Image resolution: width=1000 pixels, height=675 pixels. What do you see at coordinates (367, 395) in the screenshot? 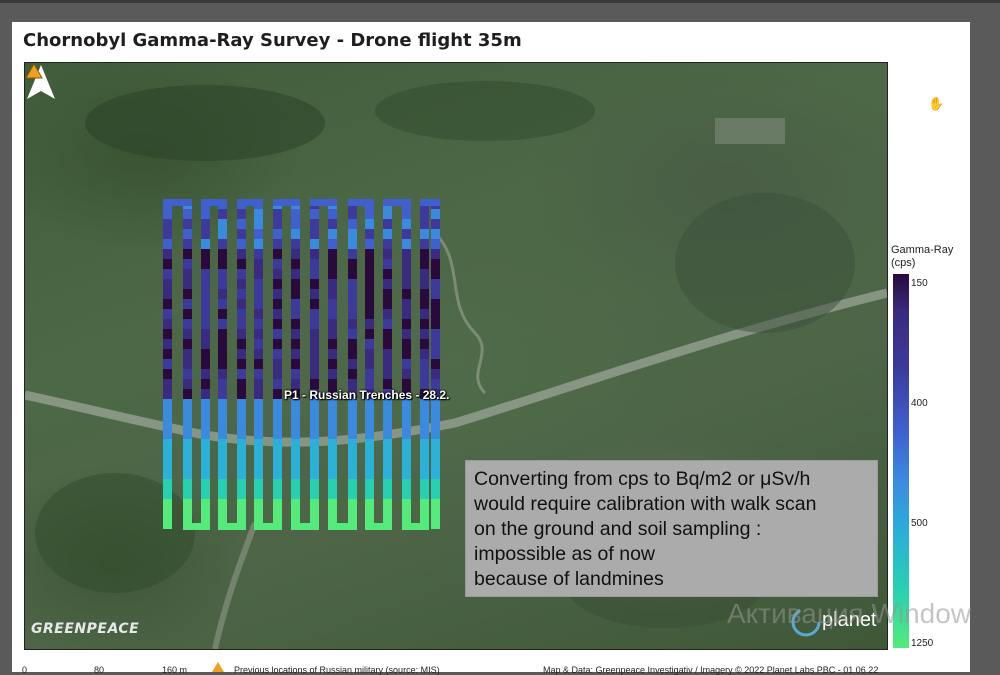
I see `poi-label: P1 - Russian Trenches - 28.2.` at bounding box center [367, 395].